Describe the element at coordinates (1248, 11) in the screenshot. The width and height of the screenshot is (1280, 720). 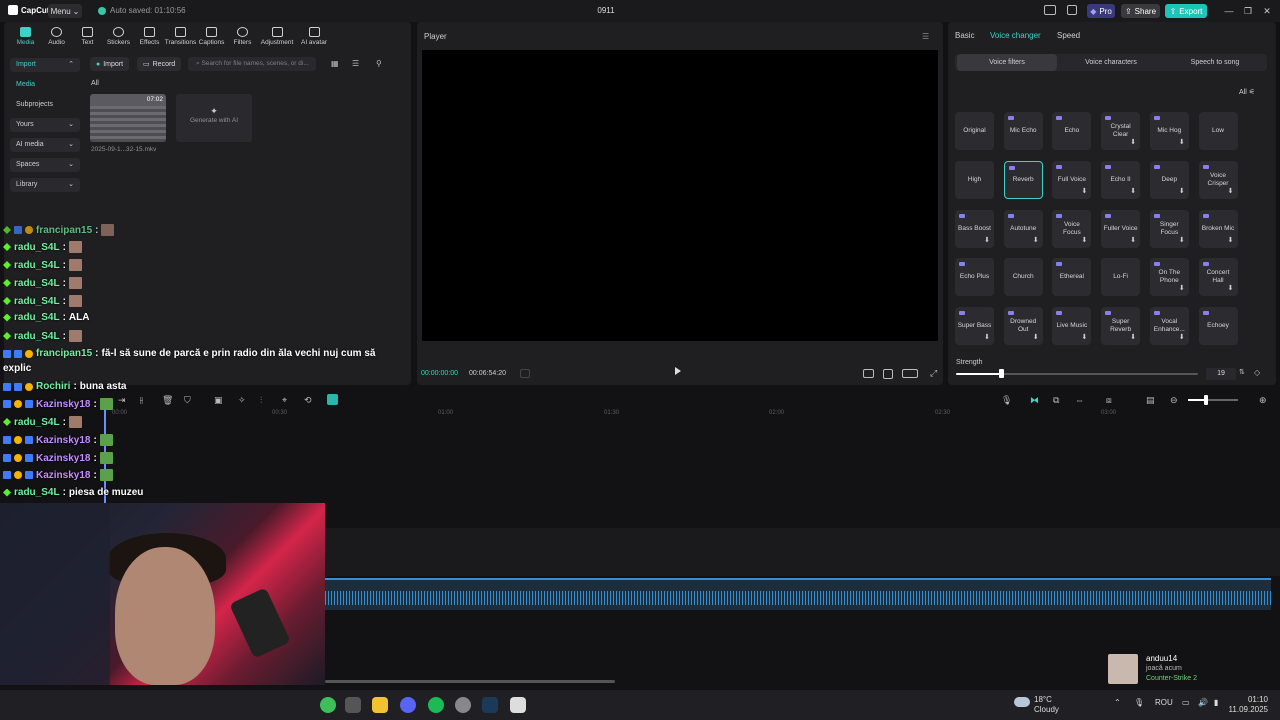
I see `restore-icon: ❐` at that location.